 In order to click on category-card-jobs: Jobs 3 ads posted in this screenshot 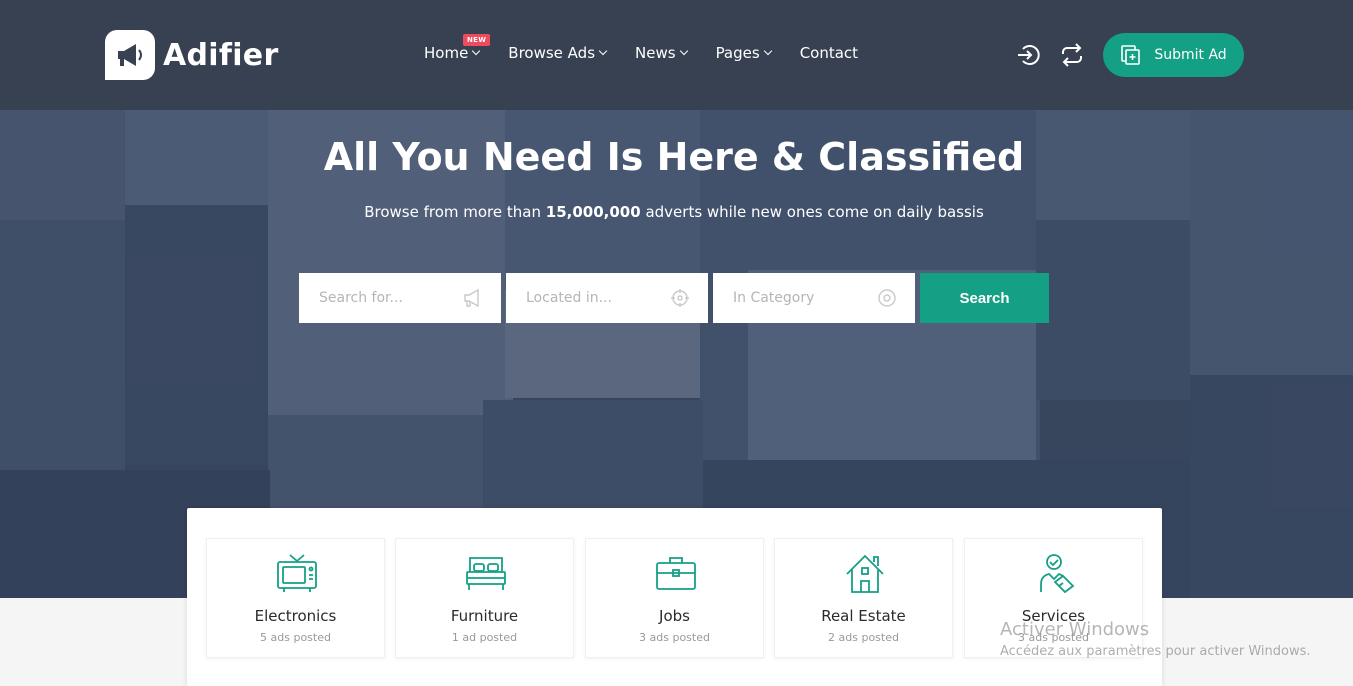, I will do `click(674, 598)`.